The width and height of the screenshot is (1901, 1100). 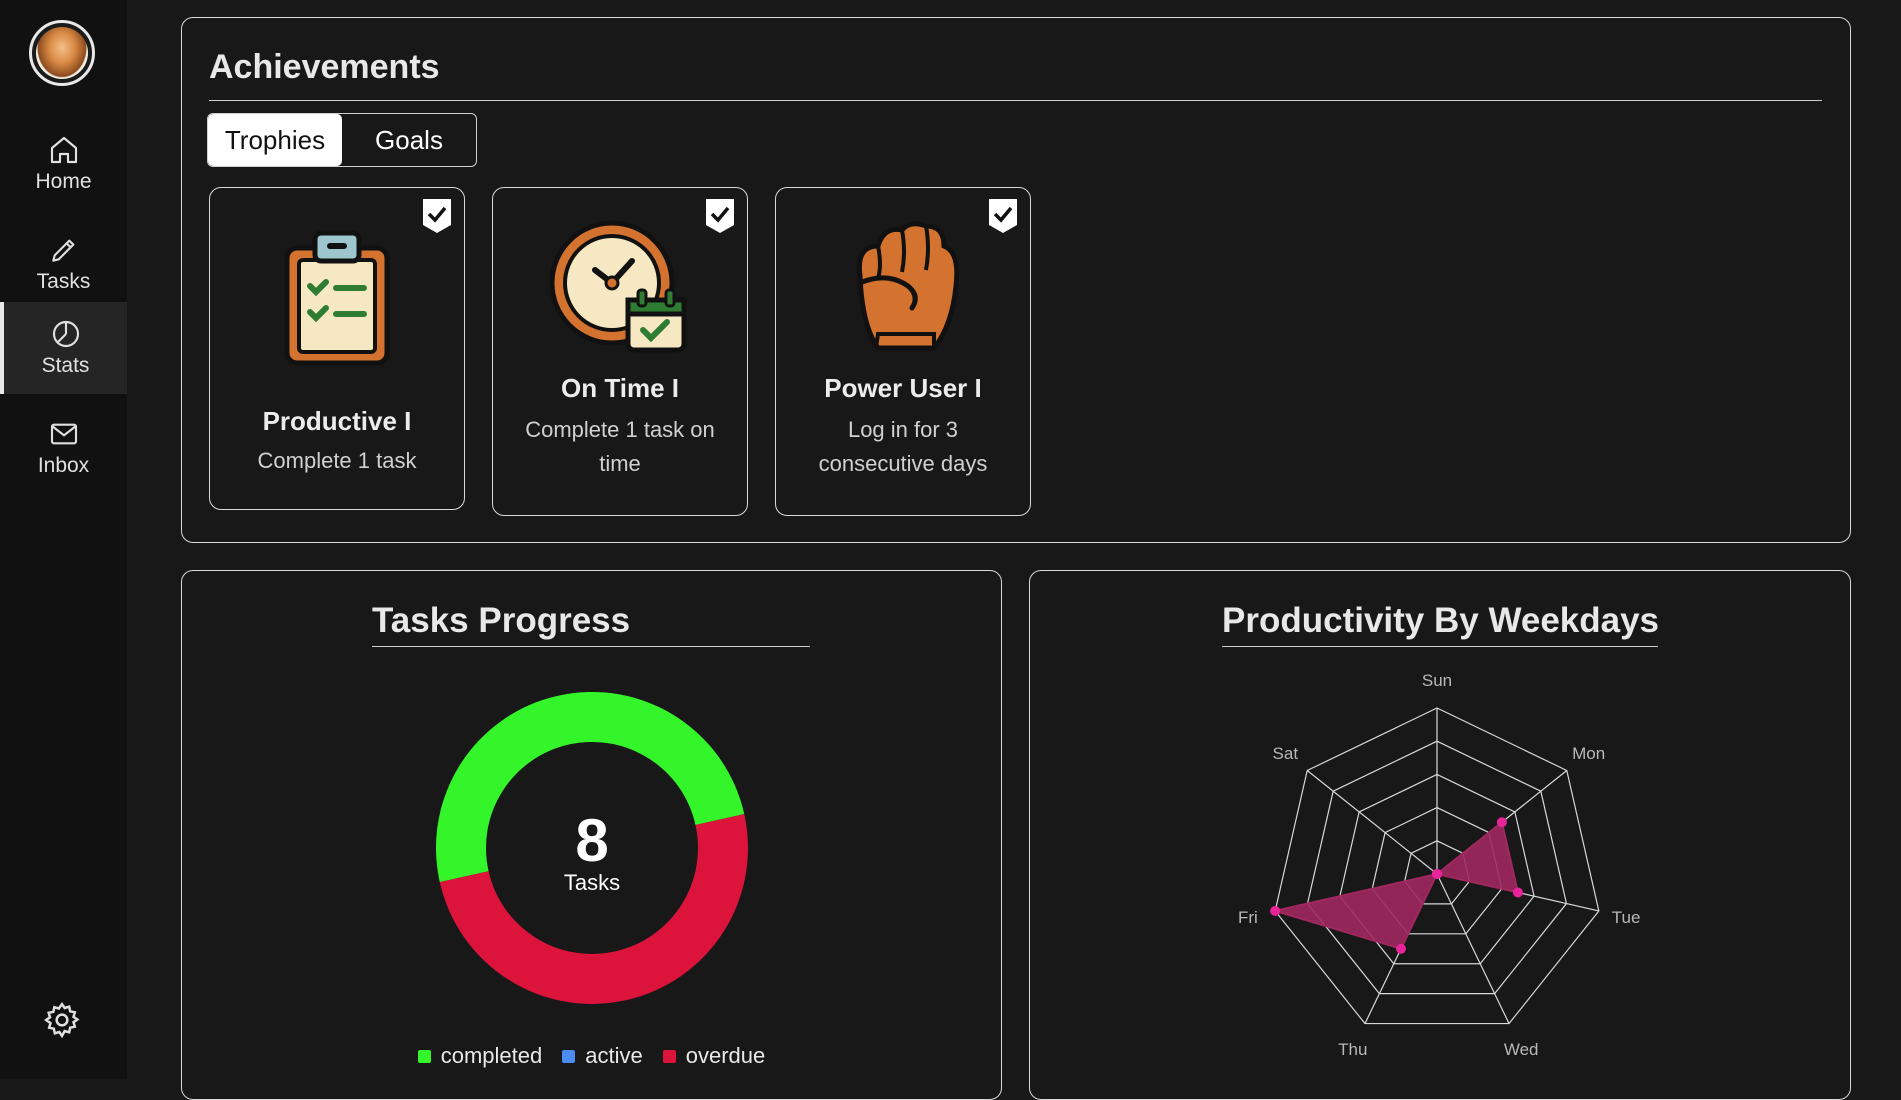 I want to click on clipboard-checklist-icon, so click(x=337, y=298).